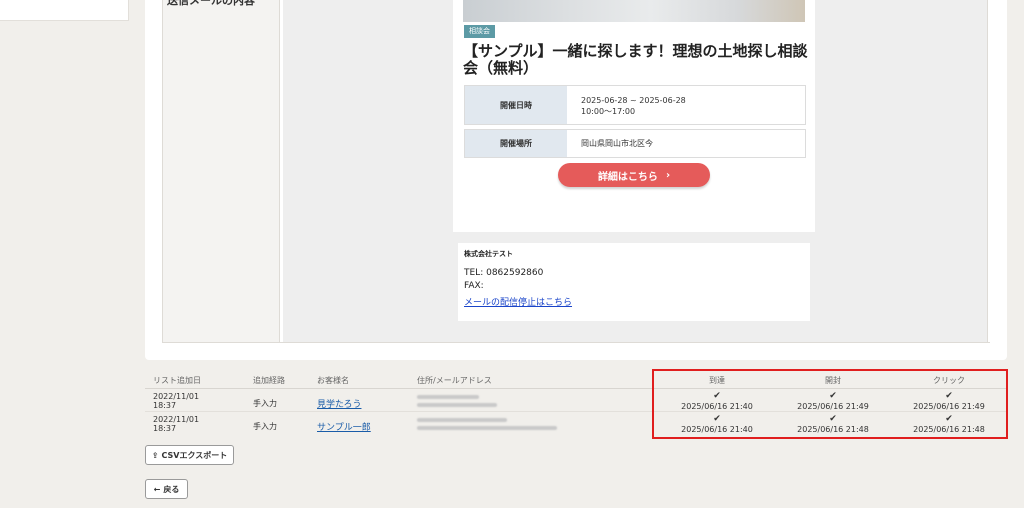 Image resolution: width=1024 pixels, height=508 pixels. I want to click on back-label: 戻る, so click(171, 489).